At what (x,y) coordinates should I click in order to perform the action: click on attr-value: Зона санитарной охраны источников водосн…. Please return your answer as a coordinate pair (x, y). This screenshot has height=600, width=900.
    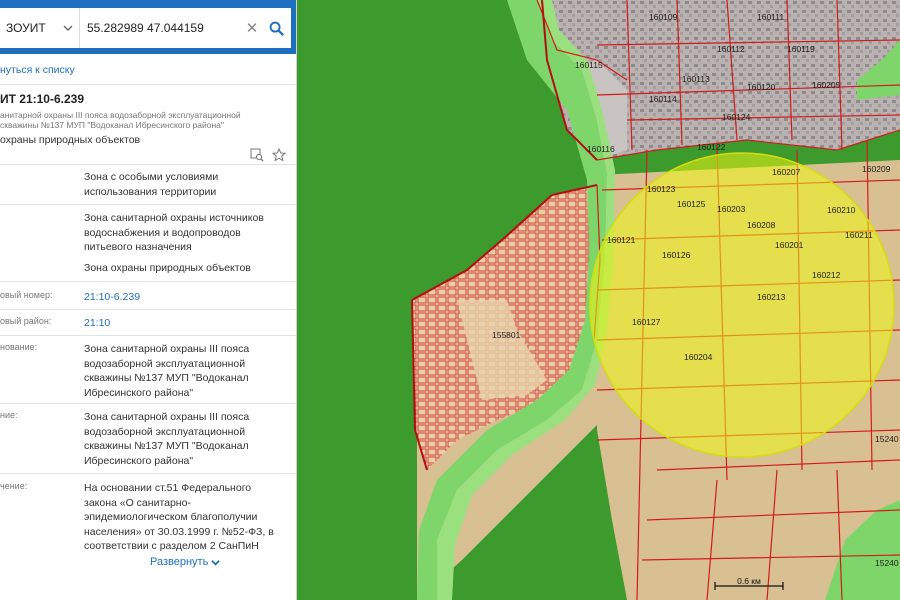
    Looking at the image, I should click on (184, 243).